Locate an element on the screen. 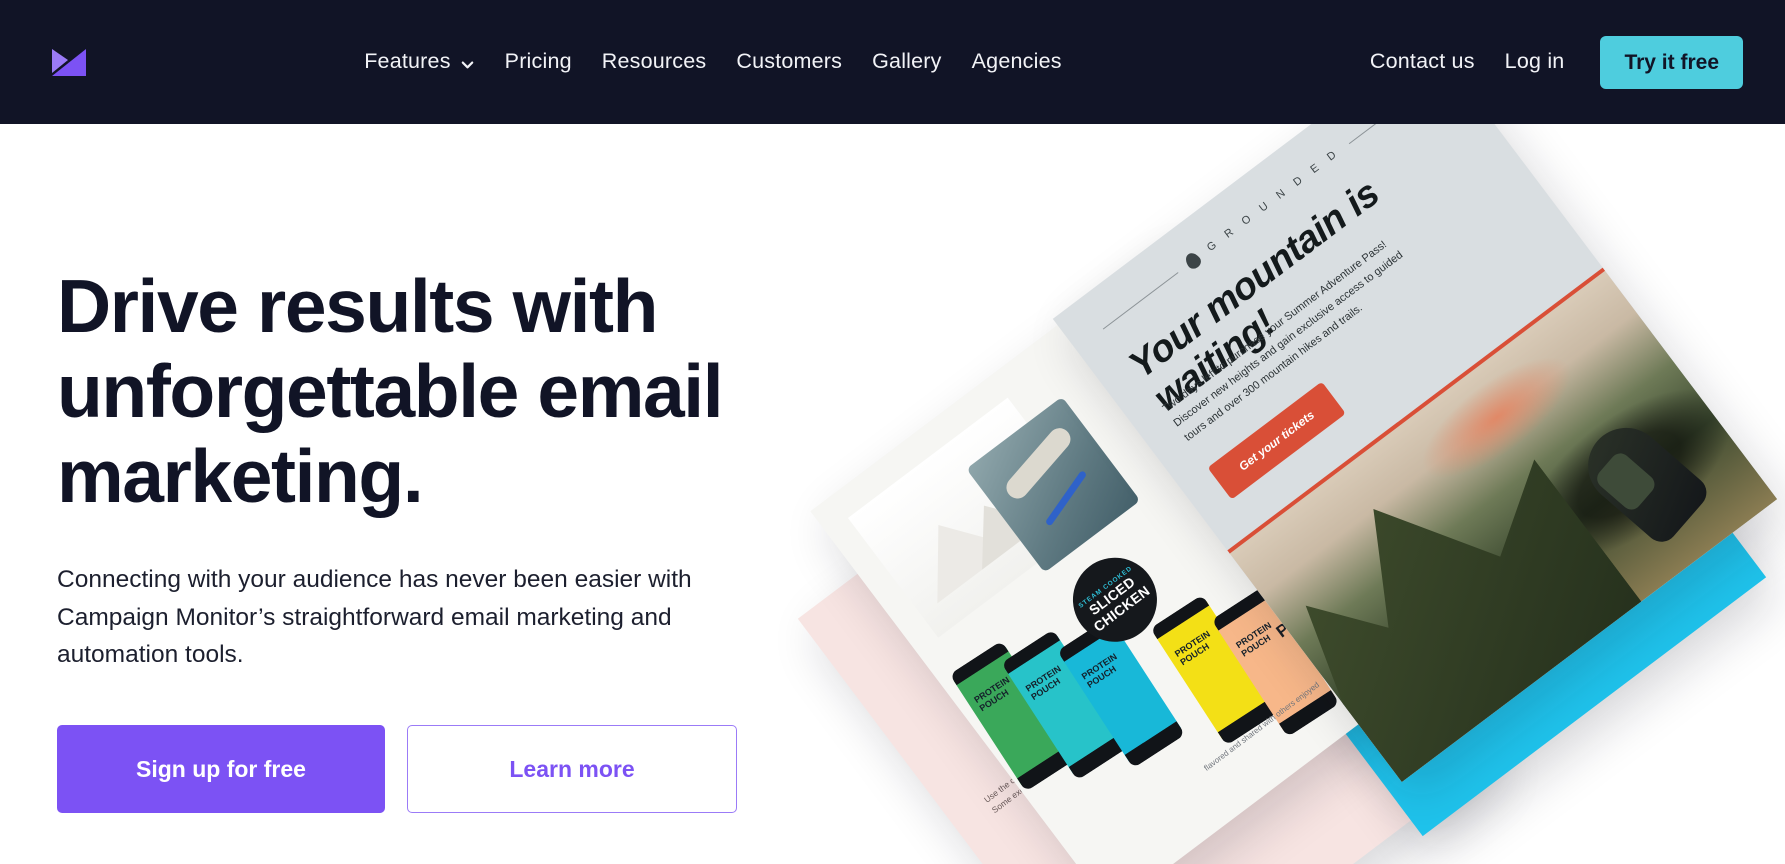 The width and height of the screenshot is (1785, 864). nav-contact-us-link: Contact us is located at coordinates (1422, 62).